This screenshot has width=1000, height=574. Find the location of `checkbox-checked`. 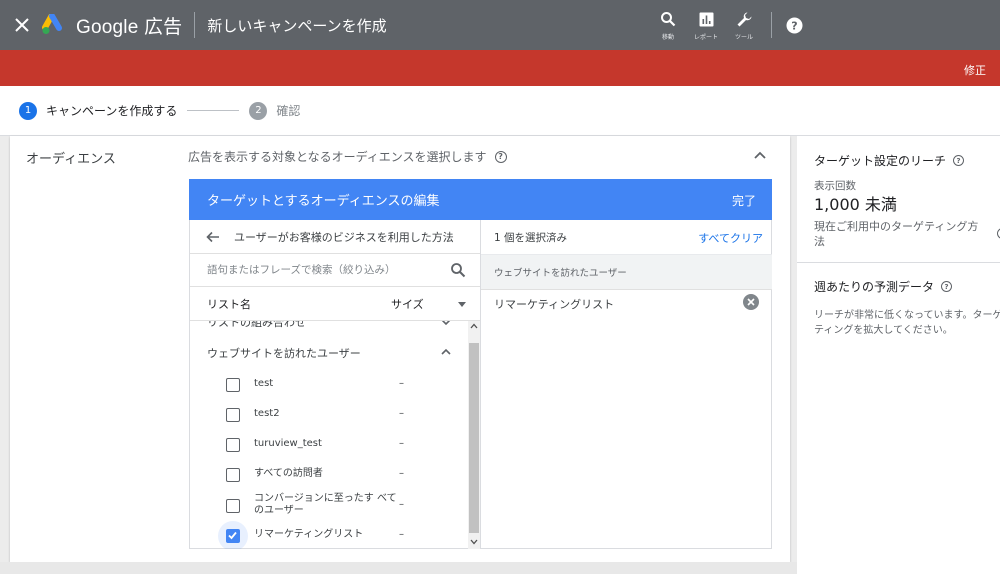

checkbox-checked is located at coordinates (233, 536).